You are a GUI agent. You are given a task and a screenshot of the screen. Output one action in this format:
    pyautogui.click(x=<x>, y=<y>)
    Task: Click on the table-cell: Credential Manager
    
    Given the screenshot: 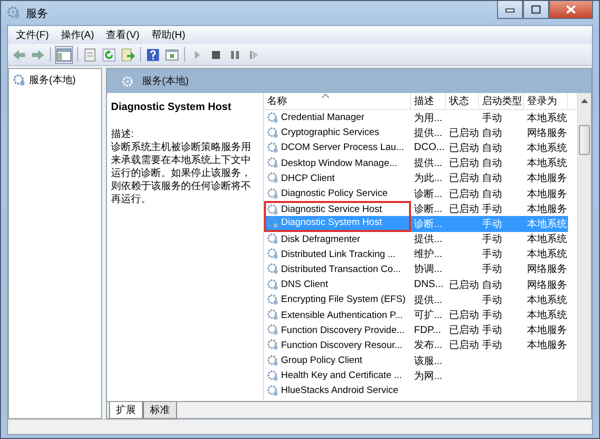 What is the action you would take?
    pyautogui.click(x=322, y=118)
    